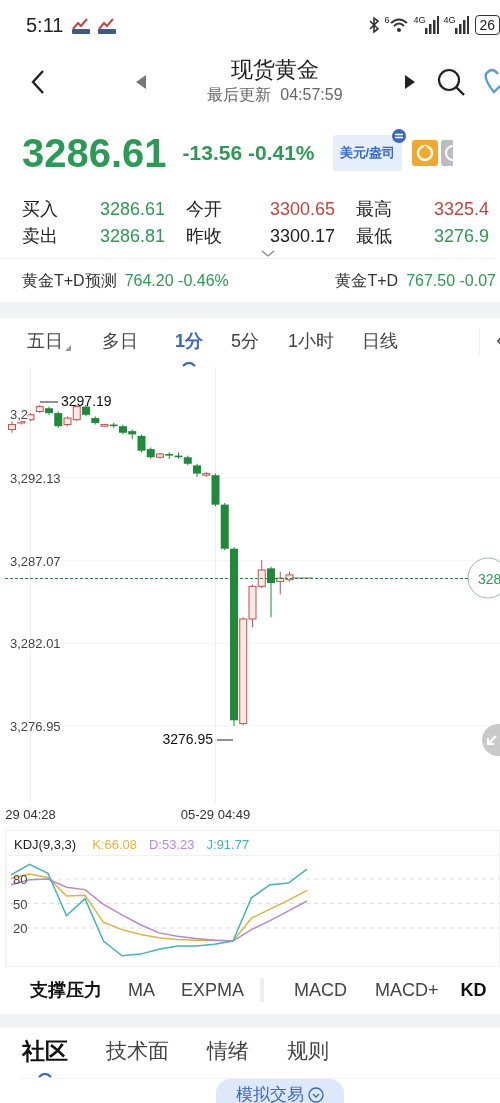 The image size is (500, 1103). Describe the element at coordinates (40, 209) in the screenshot. I see `quote-label: 买入` at that location.